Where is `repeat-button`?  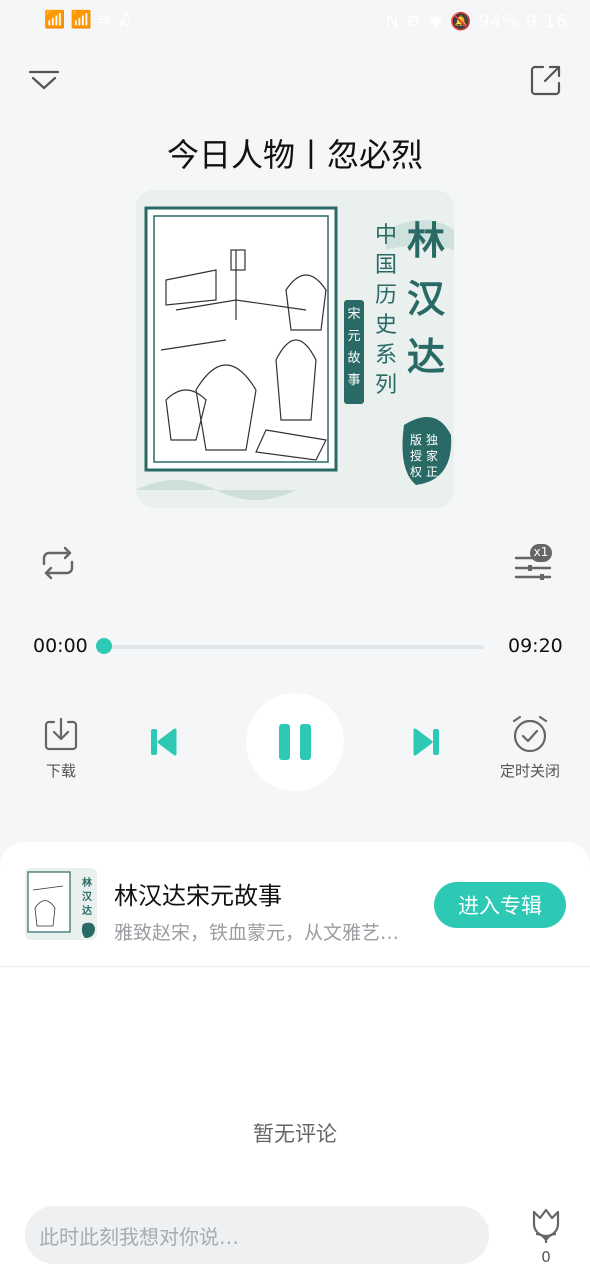 repeat-button is located at coordinates (58, 563).